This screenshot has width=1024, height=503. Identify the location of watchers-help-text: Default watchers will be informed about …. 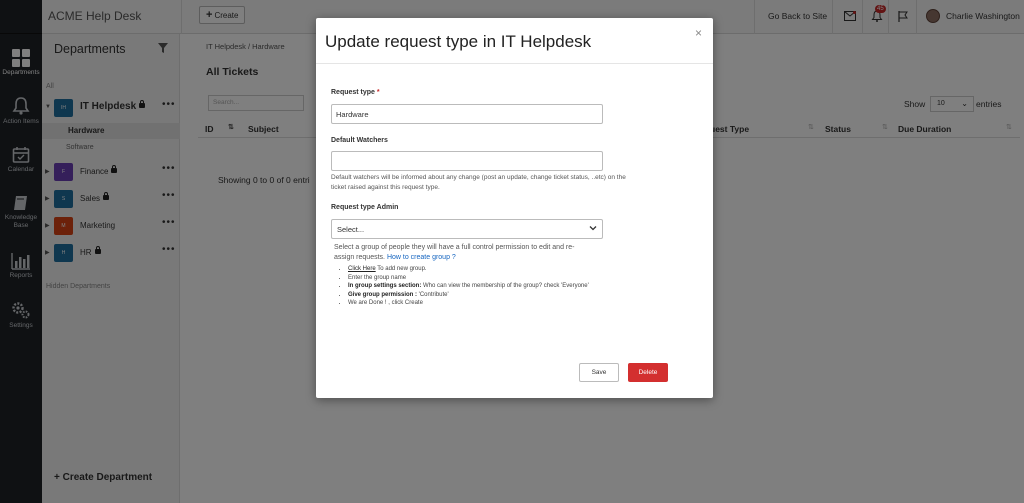
(478, 182).